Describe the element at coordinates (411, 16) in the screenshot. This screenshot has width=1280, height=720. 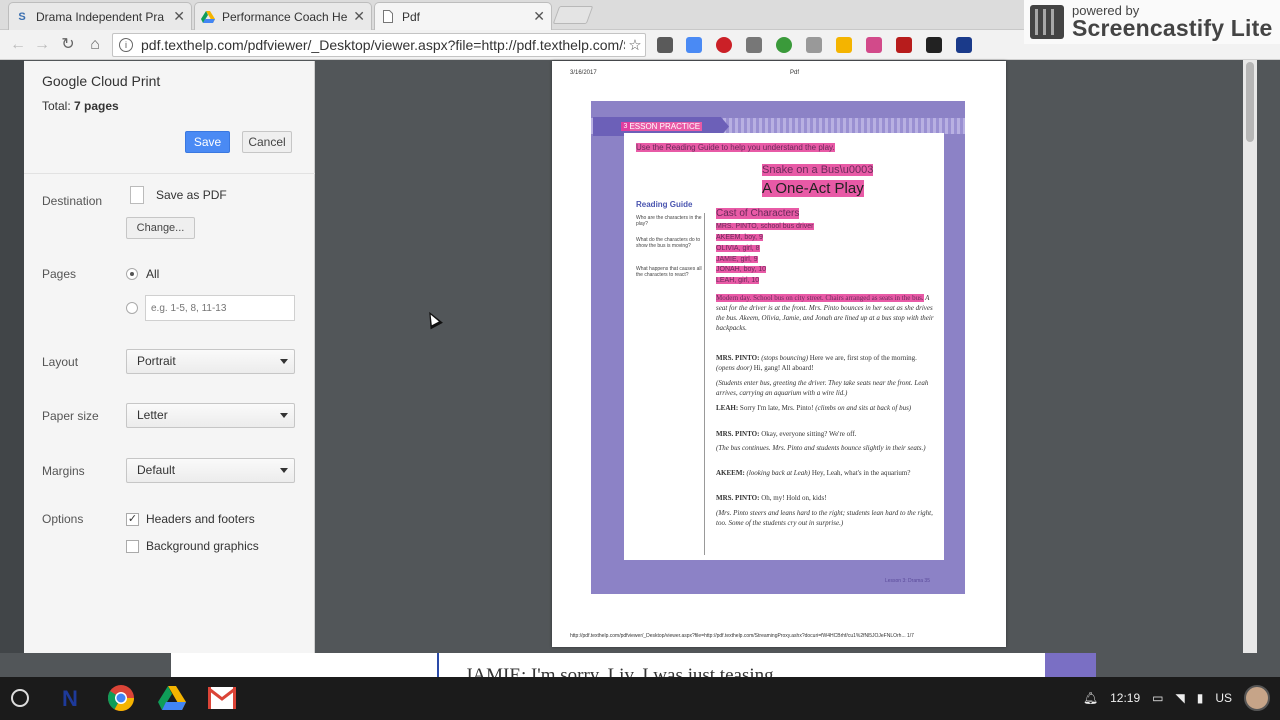
I see `tab-title: Pdf` at that location.